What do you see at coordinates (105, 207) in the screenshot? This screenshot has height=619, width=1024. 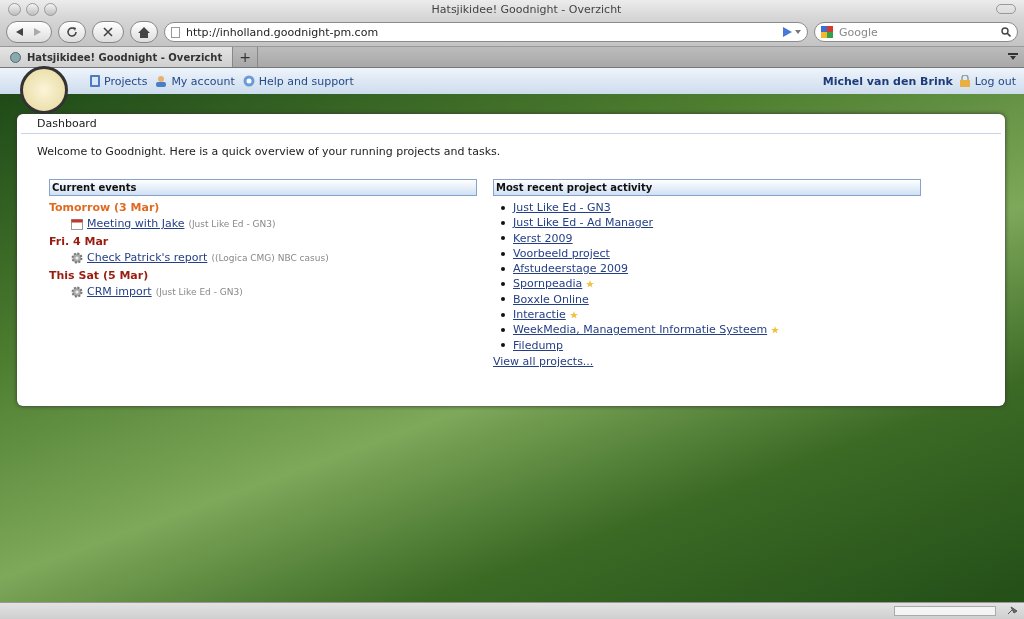 I see `day-heading: Tomorrow (3 Mar)` at bounding box center [105, 207].